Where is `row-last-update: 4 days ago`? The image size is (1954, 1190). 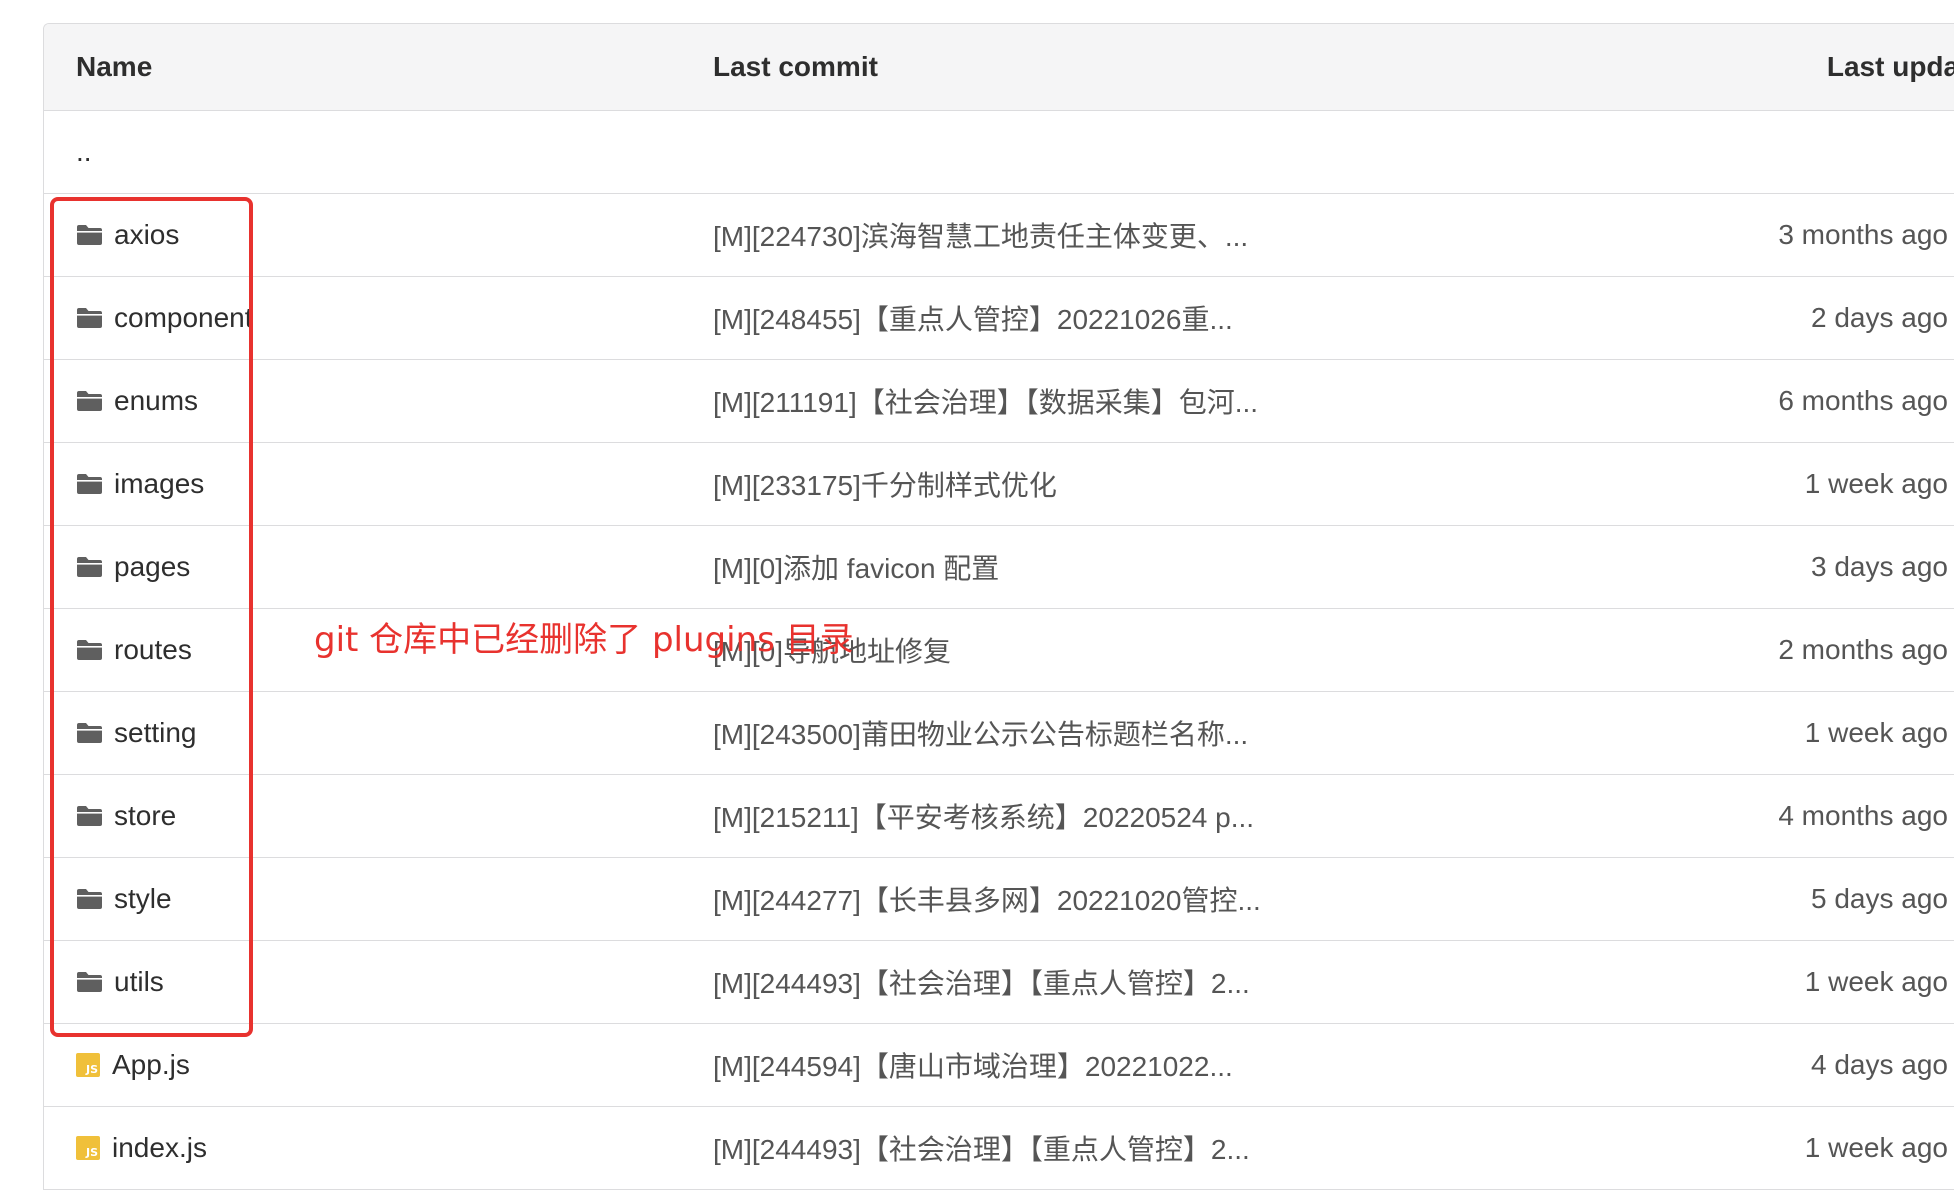
row-last-update: 4 days ago is located at coordinates (1879, 1064).